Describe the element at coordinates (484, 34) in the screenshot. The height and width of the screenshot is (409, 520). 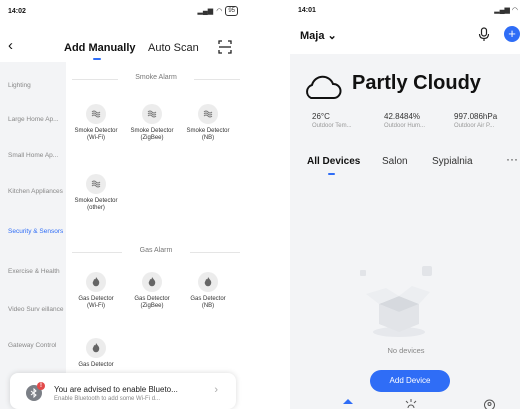
I see `microphone-icon` at that location.